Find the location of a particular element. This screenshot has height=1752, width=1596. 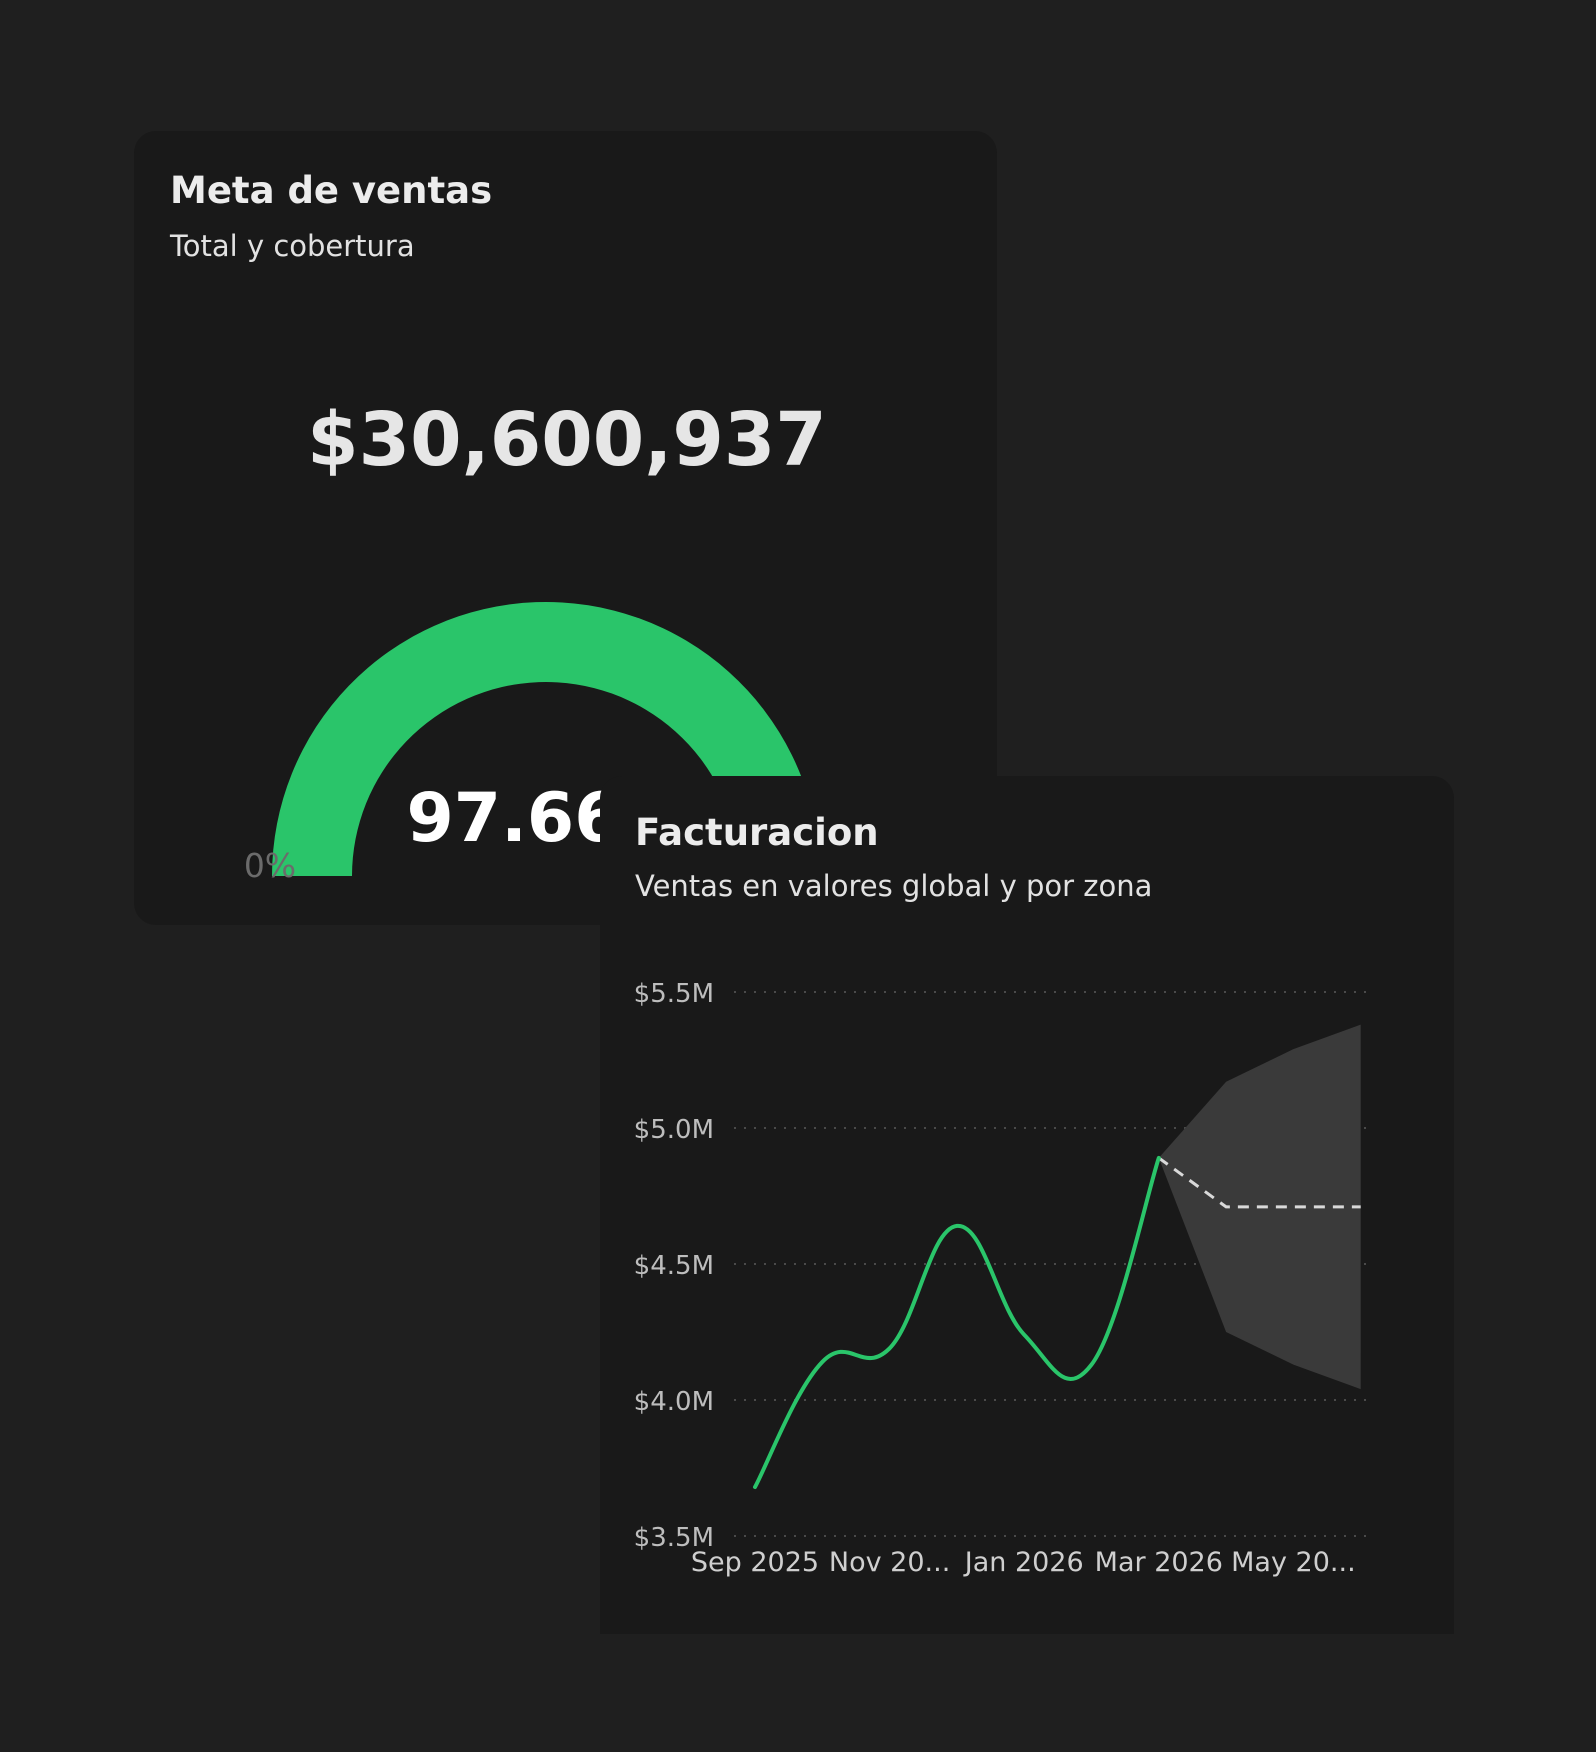

y-axis: $3.5M$4.0M$4.5M$5.0M$5.5M is located at coordinates (674, 1266).